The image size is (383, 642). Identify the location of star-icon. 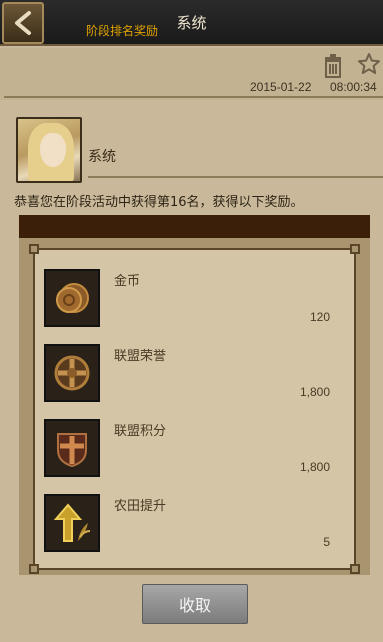
(369, 64).